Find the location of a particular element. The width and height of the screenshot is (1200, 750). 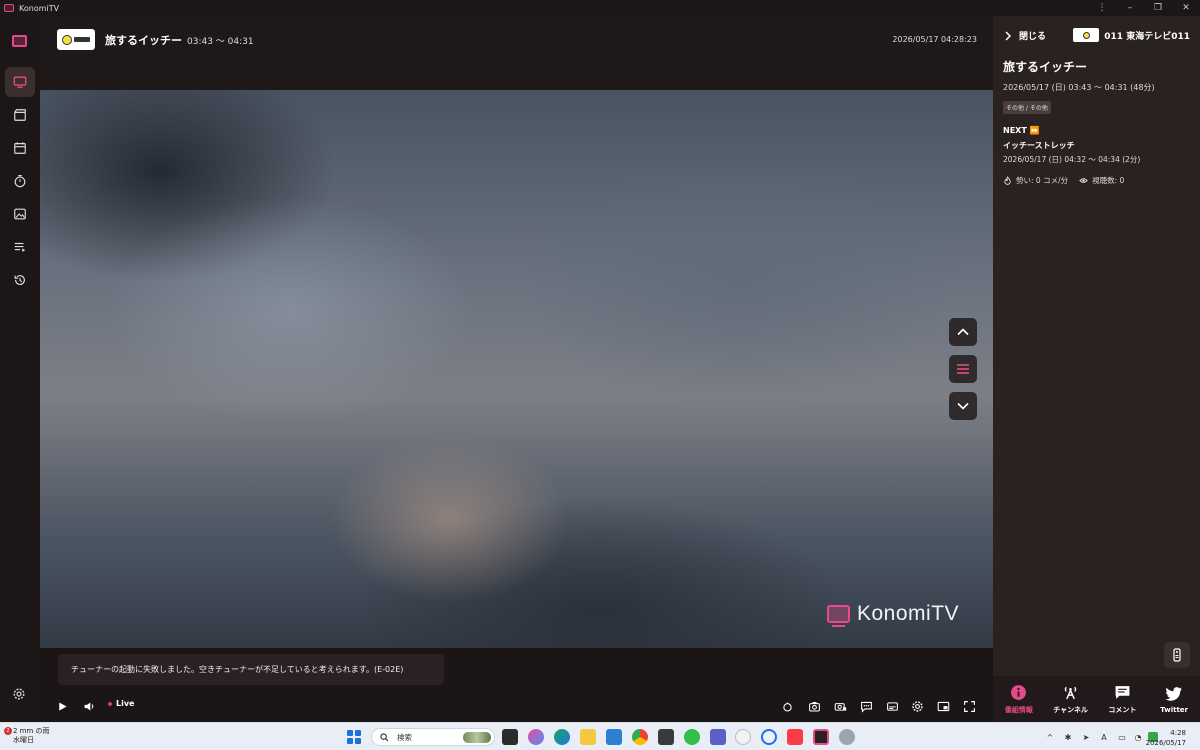

sidebar-item-tv is located at coordinates (20, 82).